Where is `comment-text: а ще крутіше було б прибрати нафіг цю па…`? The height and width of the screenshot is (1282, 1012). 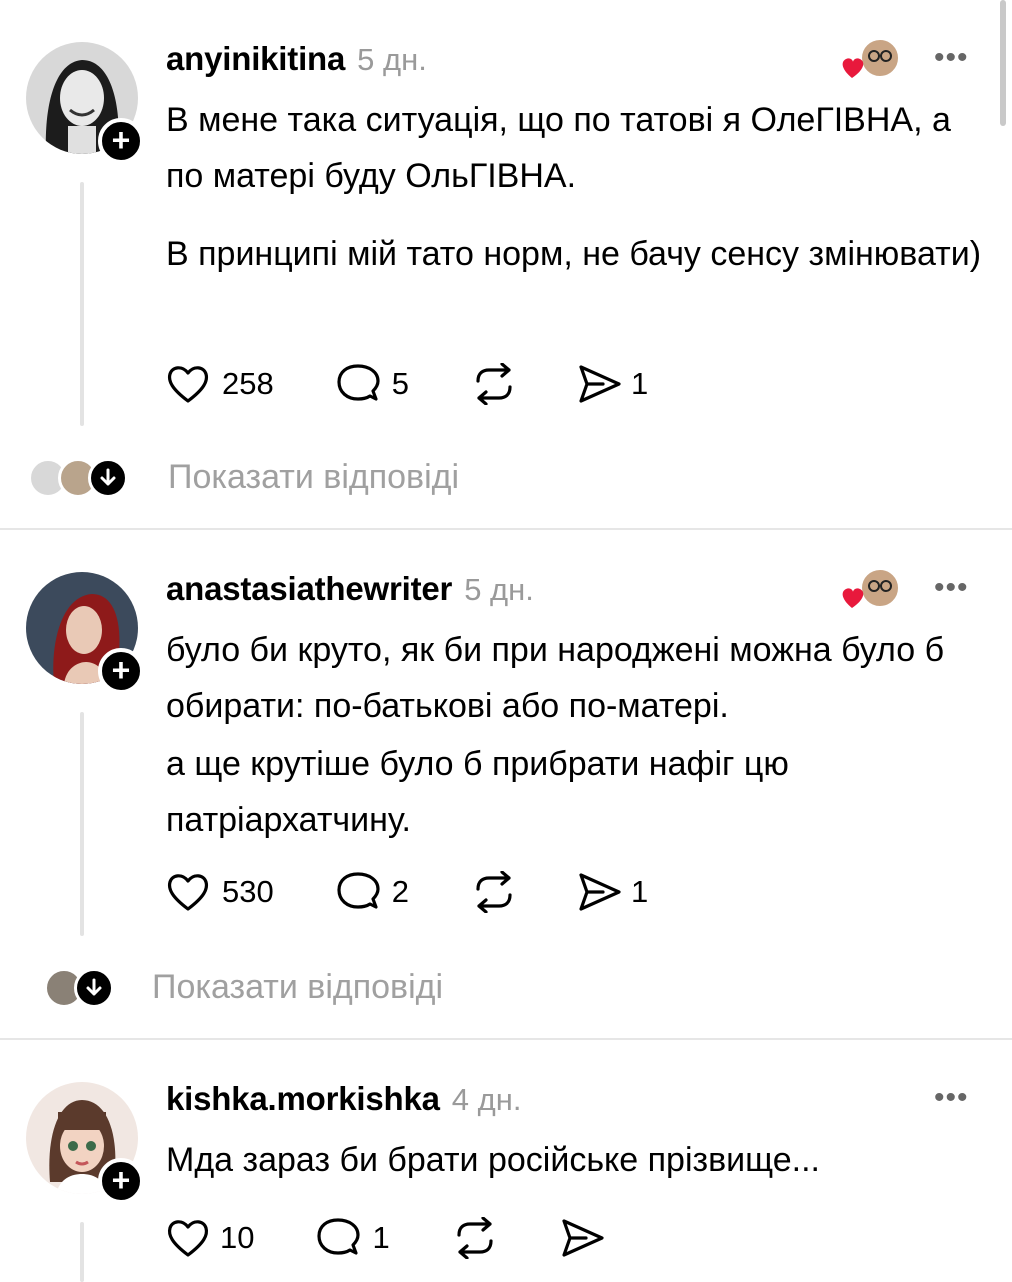
comment-text: а ще крутіше було б прибрати нафіг цю па… is located at coordinates (477, 792).